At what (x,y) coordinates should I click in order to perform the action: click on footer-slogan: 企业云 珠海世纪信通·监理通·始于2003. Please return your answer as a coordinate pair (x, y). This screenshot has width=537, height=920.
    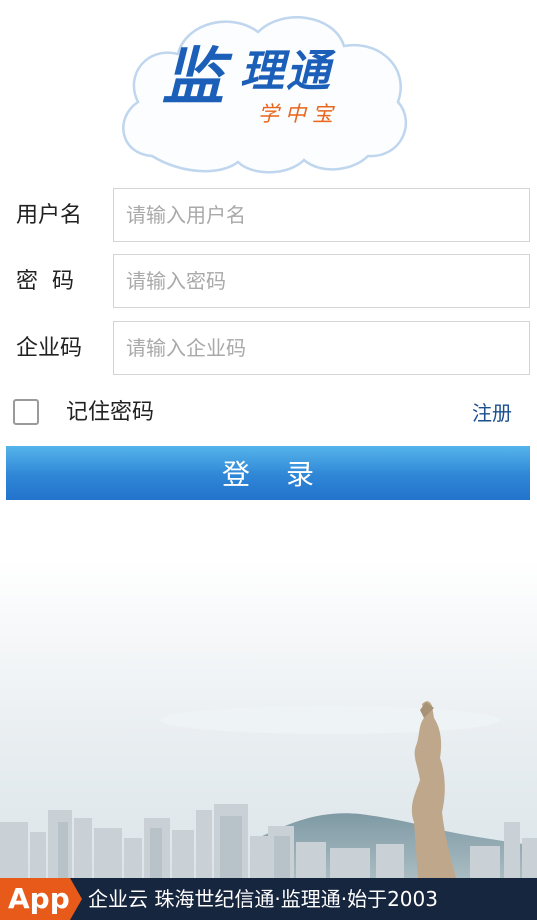
    Looking at the image, I should click on (263, 899).